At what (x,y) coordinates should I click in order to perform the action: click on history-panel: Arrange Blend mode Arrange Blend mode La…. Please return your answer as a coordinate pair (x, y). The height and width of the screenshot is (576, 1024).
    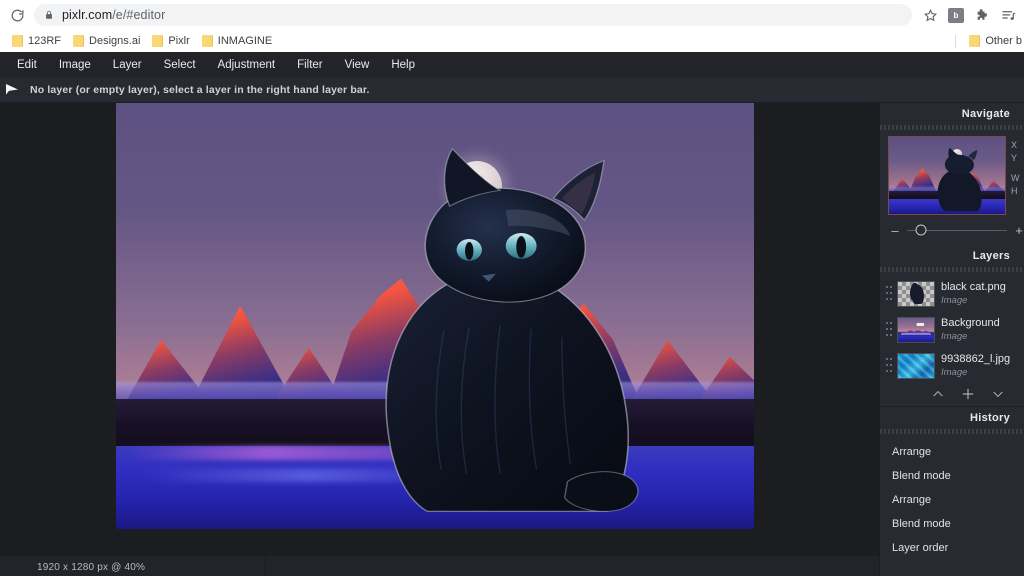
    Looking at the image, I should click on (952, 497).